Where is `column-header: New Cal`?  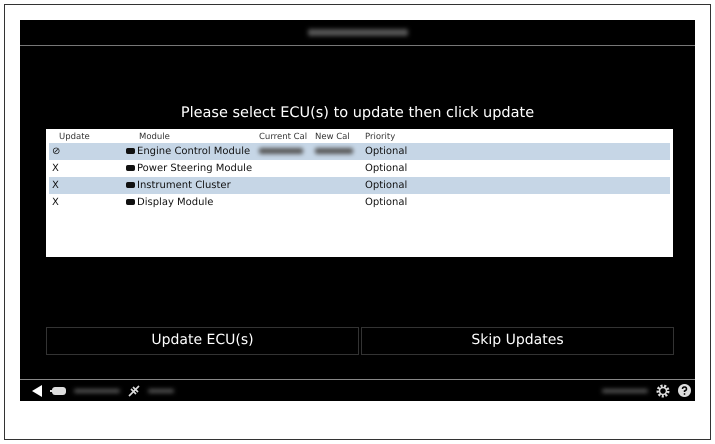 column-header: New Cal is located at coordinates (333, 136).